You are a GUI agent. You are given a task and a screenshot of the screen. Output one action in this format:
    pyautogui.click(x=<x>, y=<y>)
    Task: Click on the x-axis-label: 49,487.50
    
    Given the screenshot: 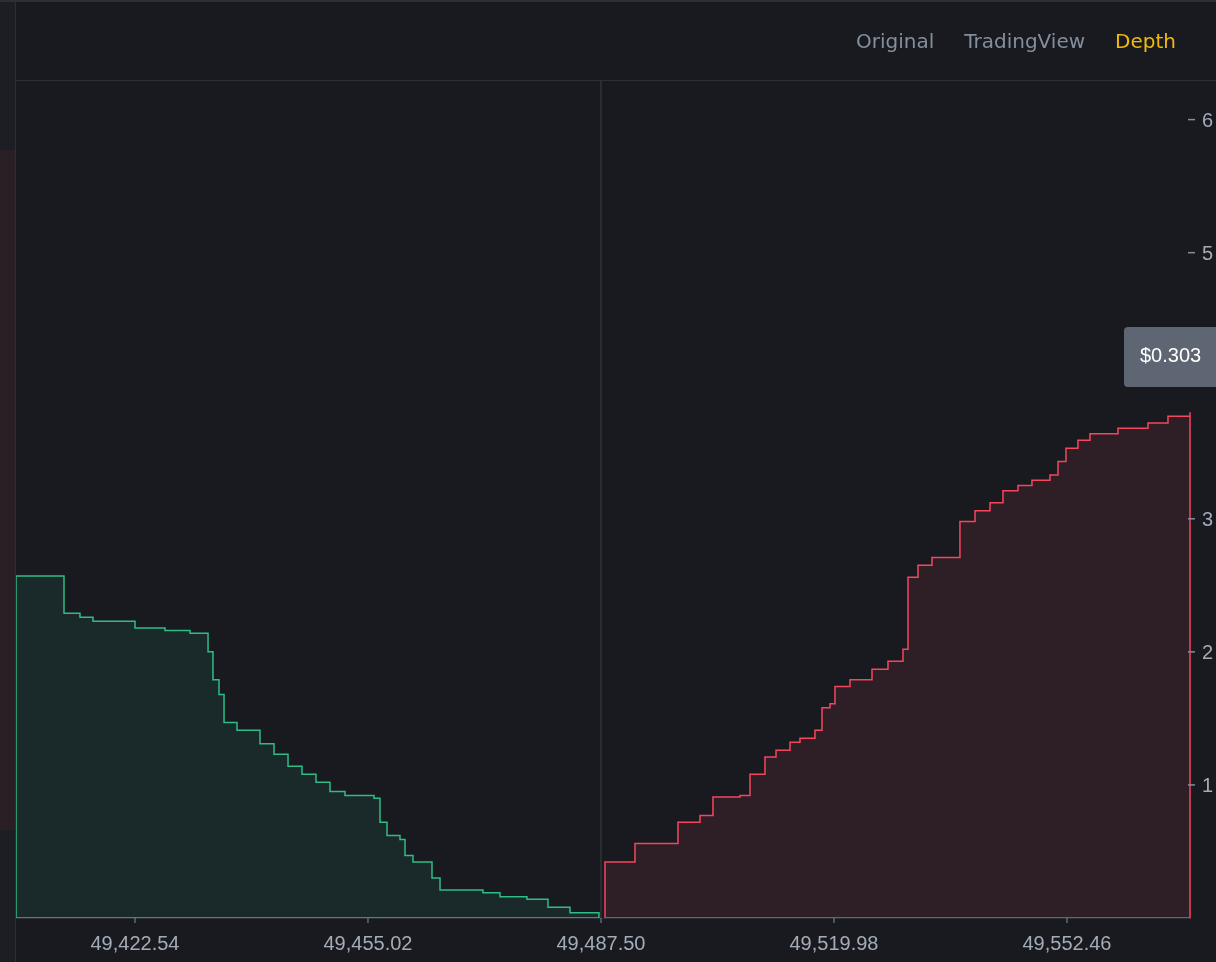 What is the action you would take?
    pyautogui.click(x=601, y=943)
    